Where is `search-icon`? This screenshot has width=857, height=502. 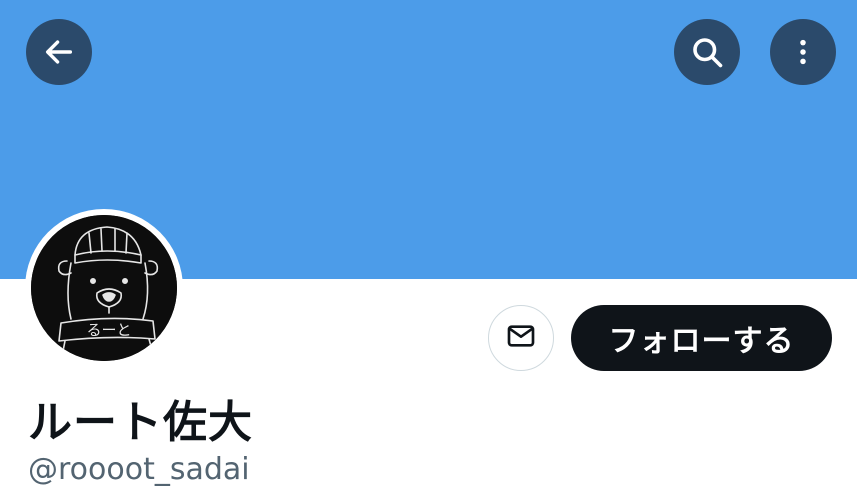 search-icon is located at coordinates (707, 52).